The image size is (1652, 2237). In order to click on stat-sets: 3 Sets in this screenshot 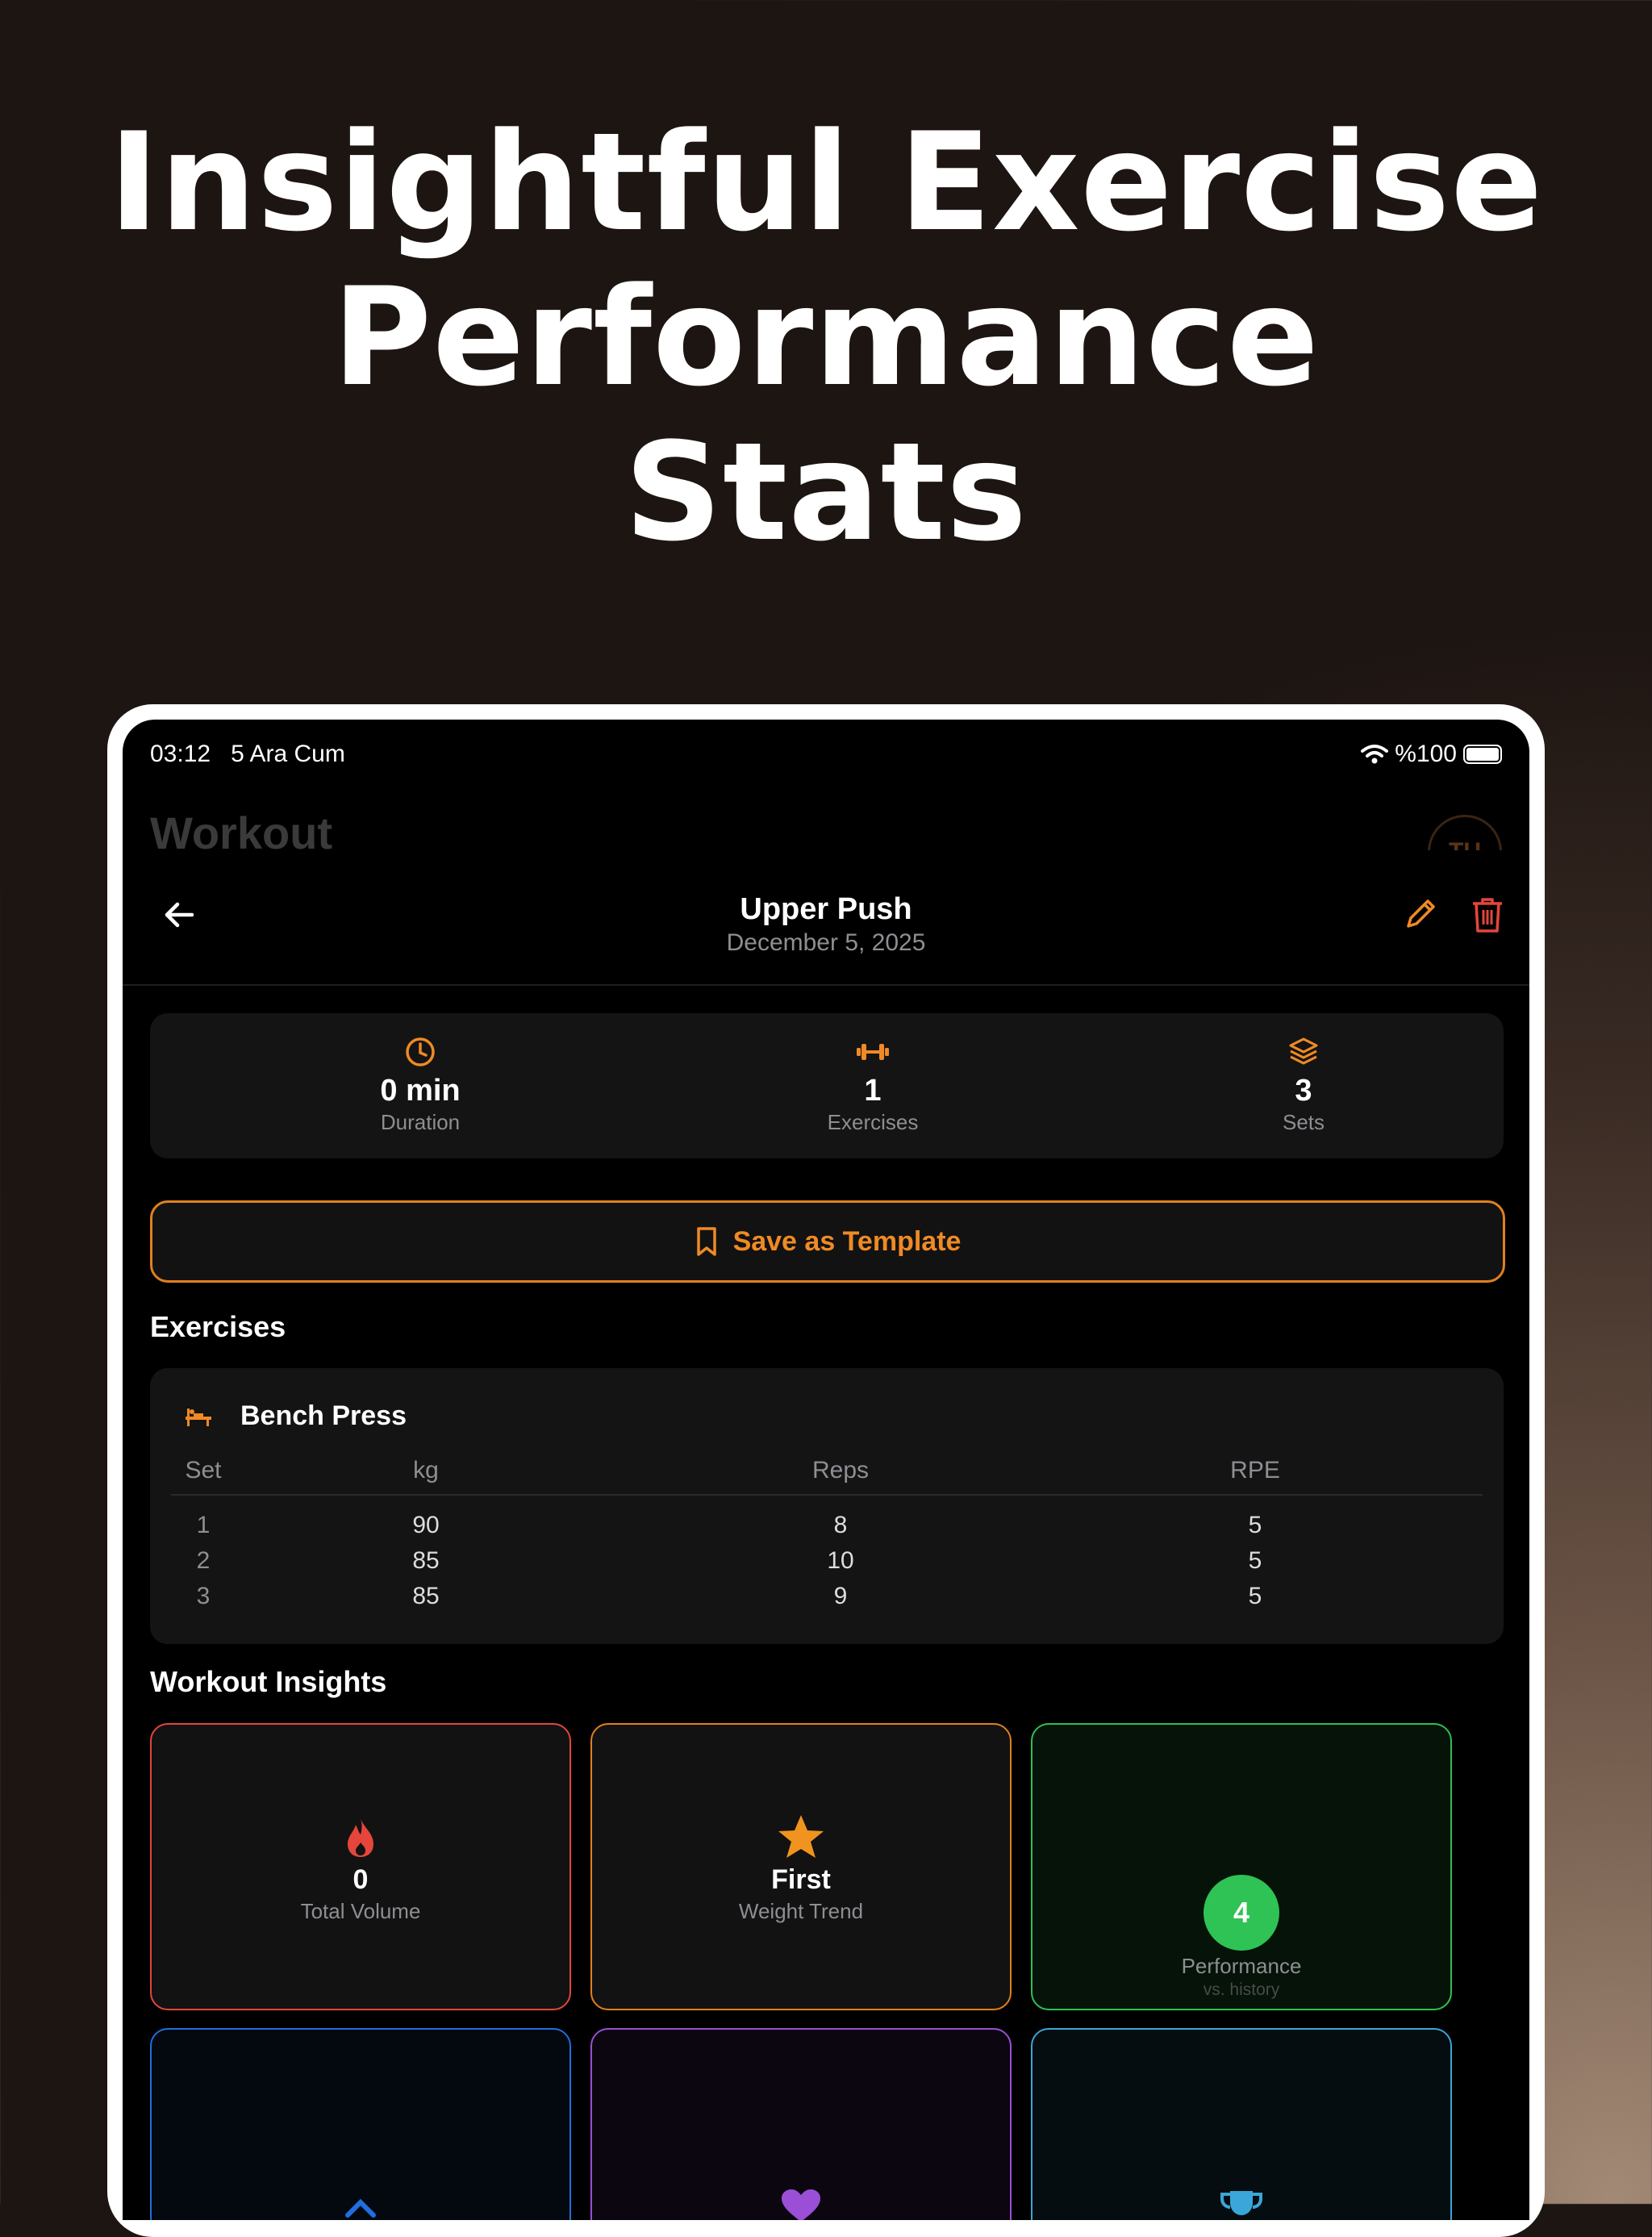, I will do `click(1304, 1085)`.